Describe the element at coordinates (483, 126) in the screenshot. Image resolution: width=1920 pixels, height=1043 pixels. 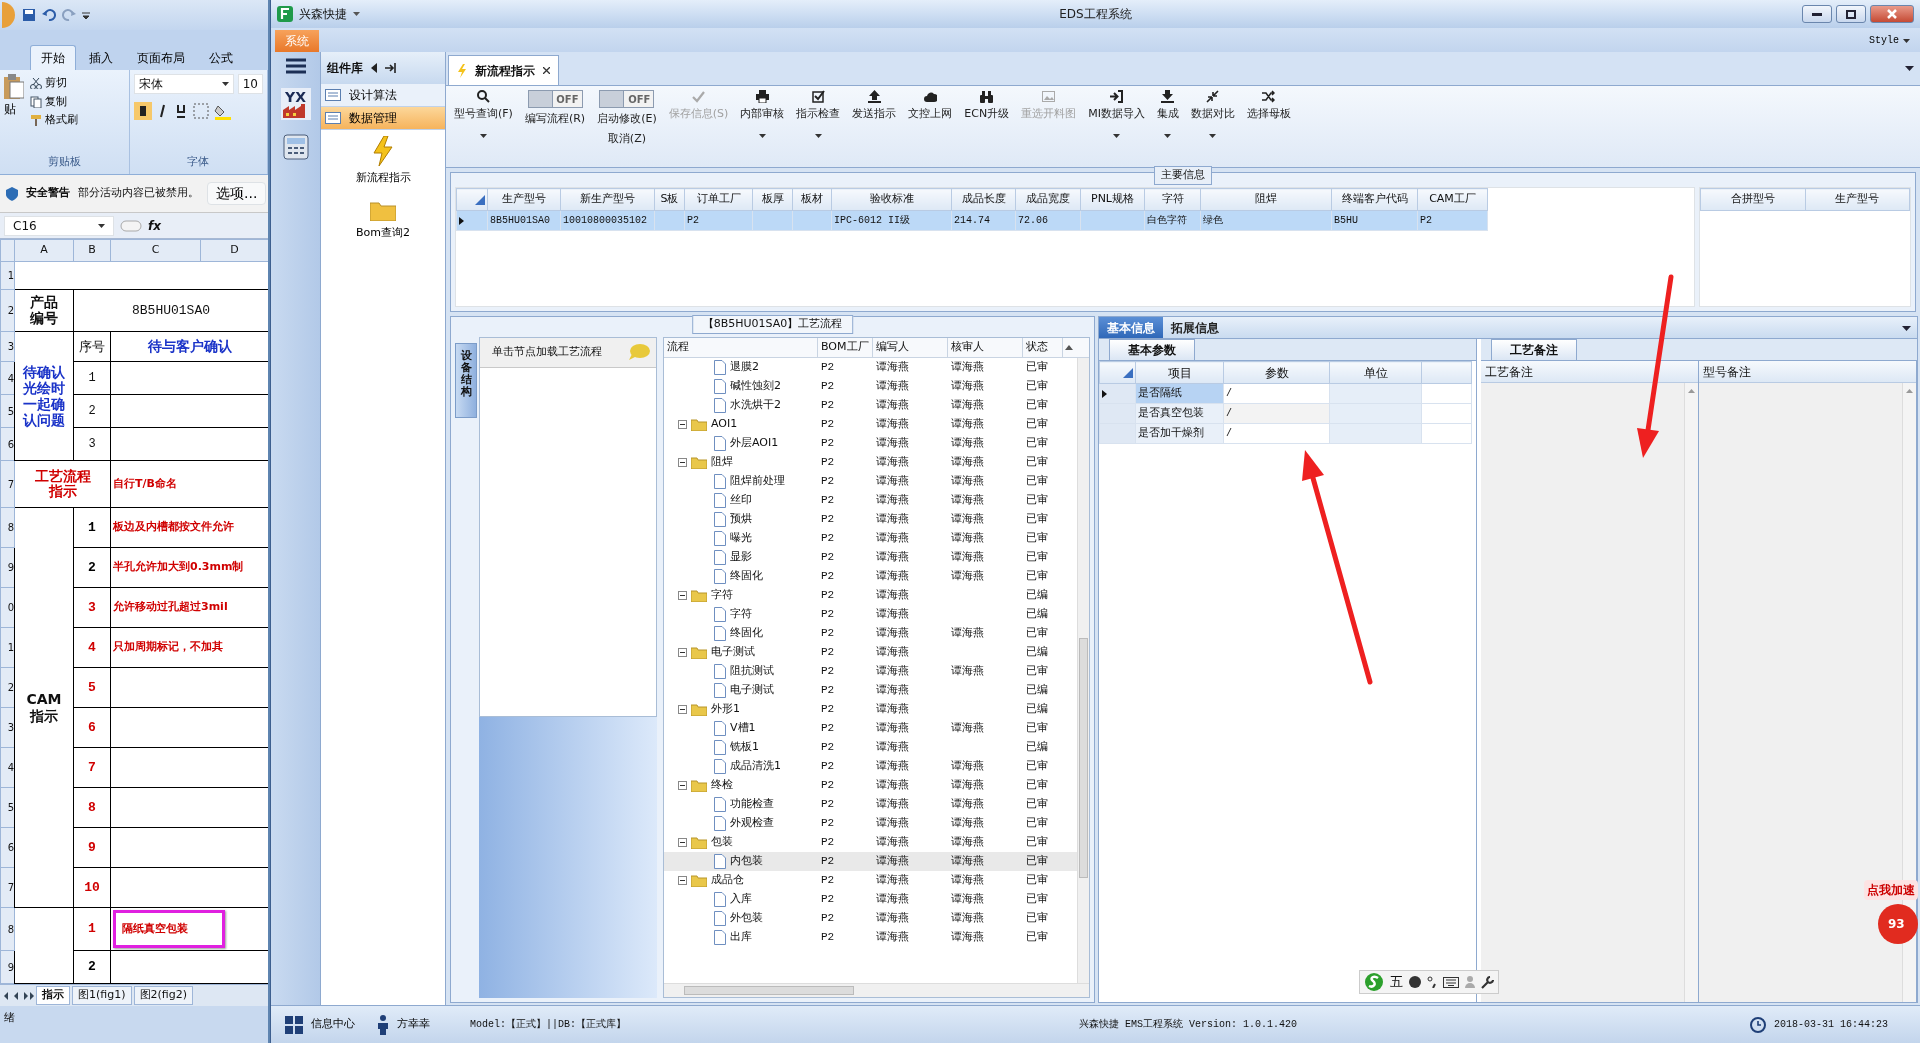
I see `toolbar-button: 型号查询(F)` at that location.